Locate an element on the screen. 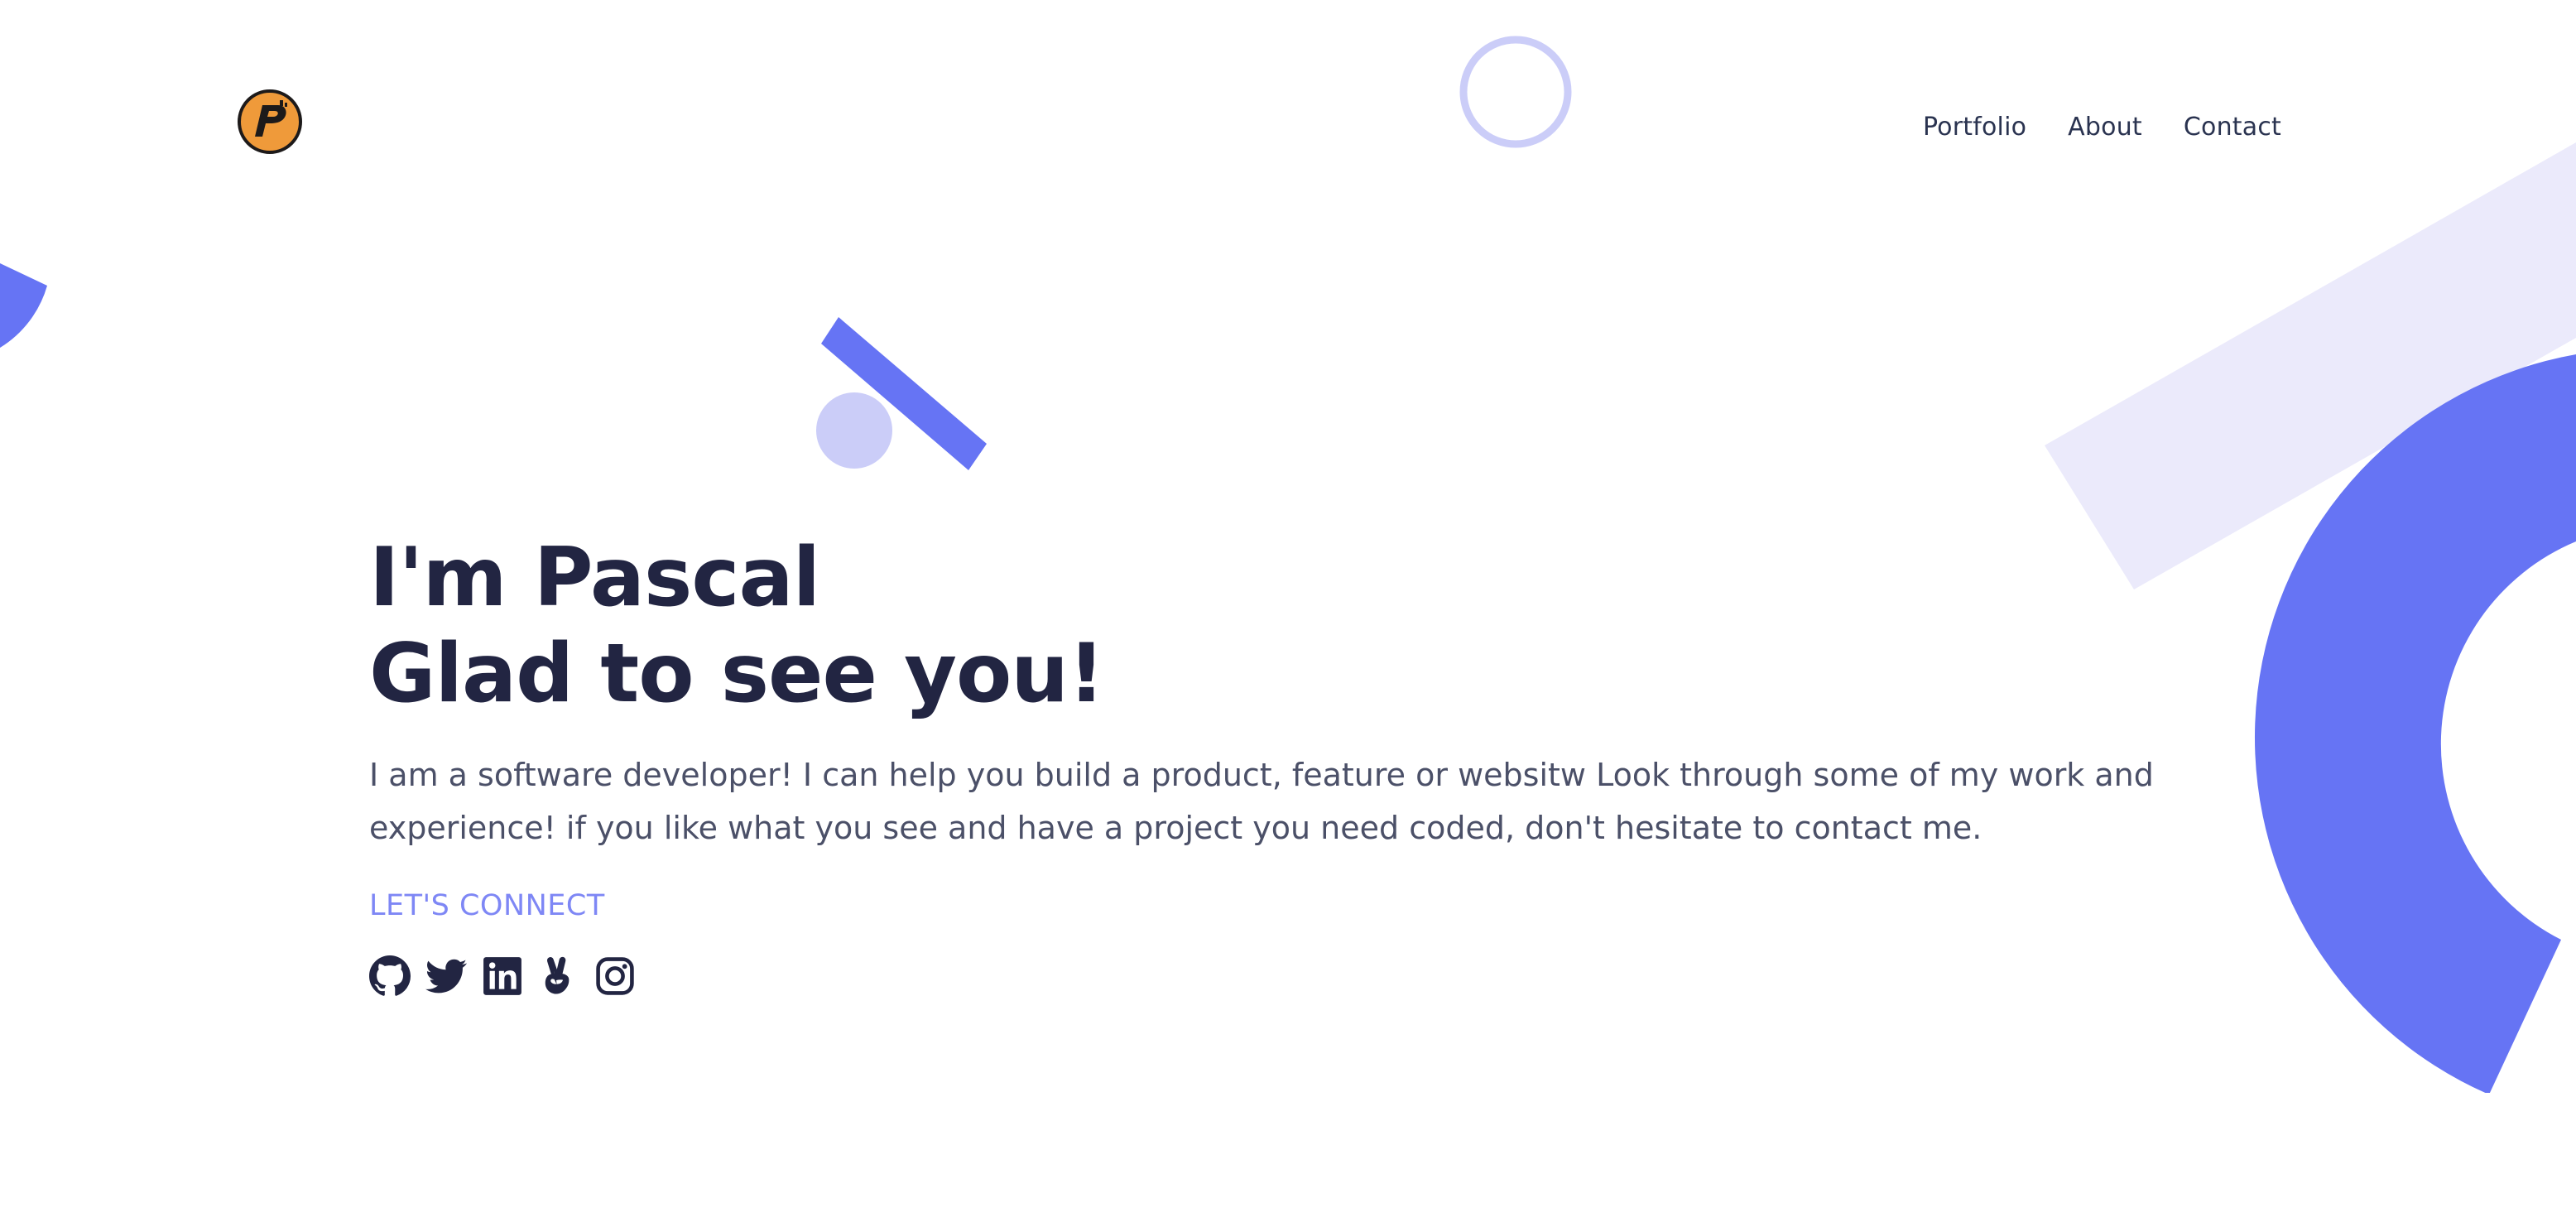 The image size is (2576, 1222). hero-title-line1: I'm Pascal is located at coordinates (594, 578).